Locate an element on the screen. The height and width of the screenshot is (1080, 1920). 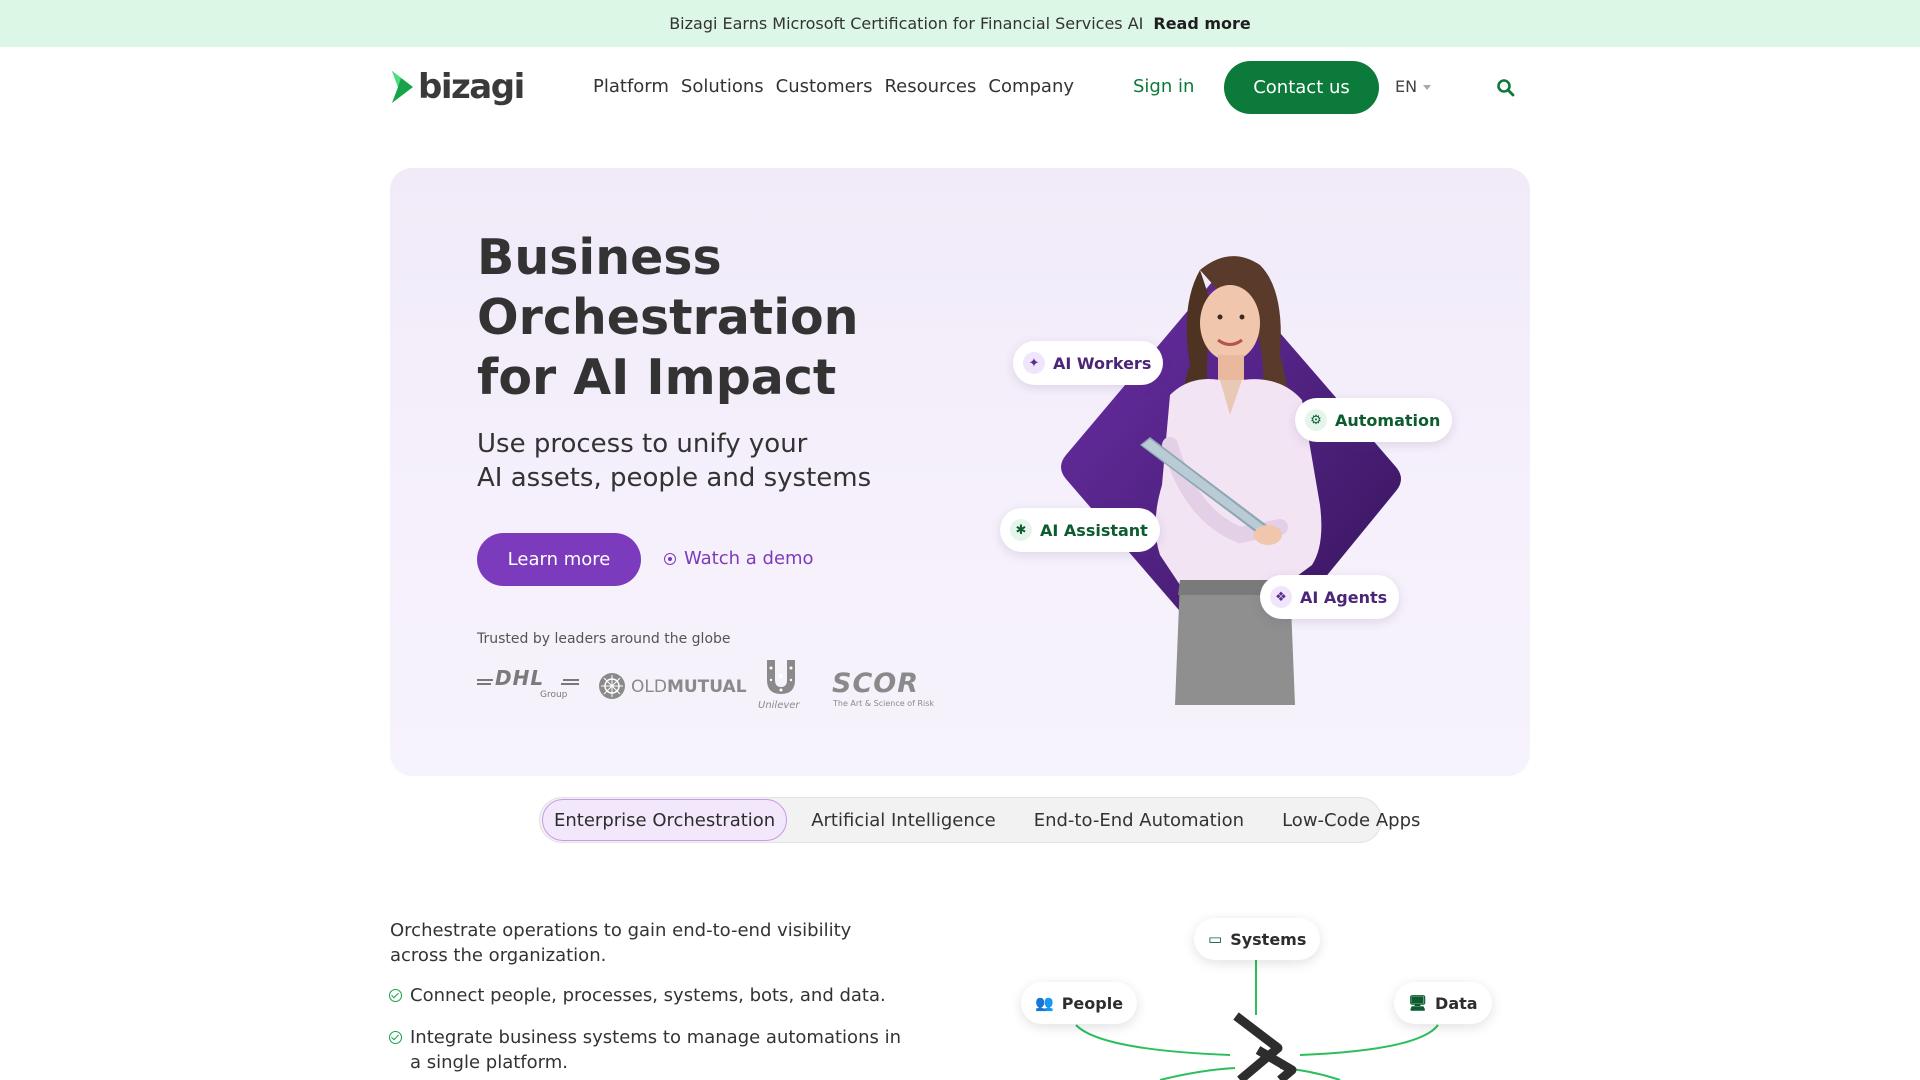
learn-more-button: Learn more is located at coordinates (559, 559).